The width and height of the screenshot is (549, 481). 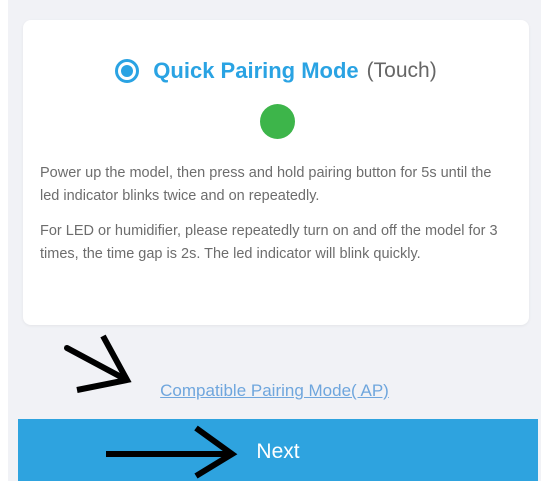 I want to click on radio-selected-icon, so click(x=127, y=71).